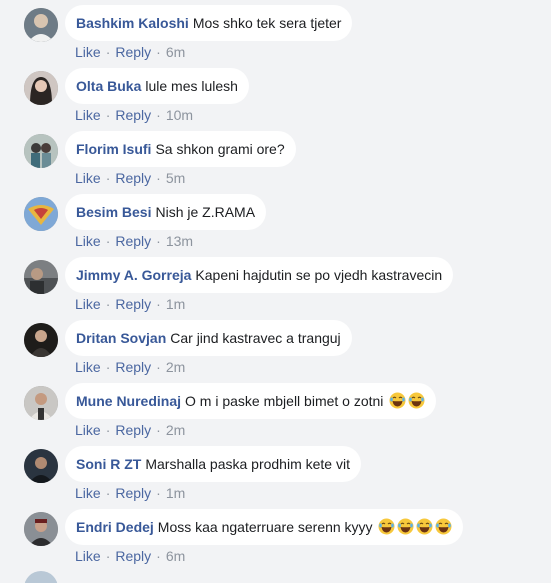  What do you see at coordinates (108, 86) in the screenshot?
I see `comment-author: Olta Buka` at bounding box center [108, 86].